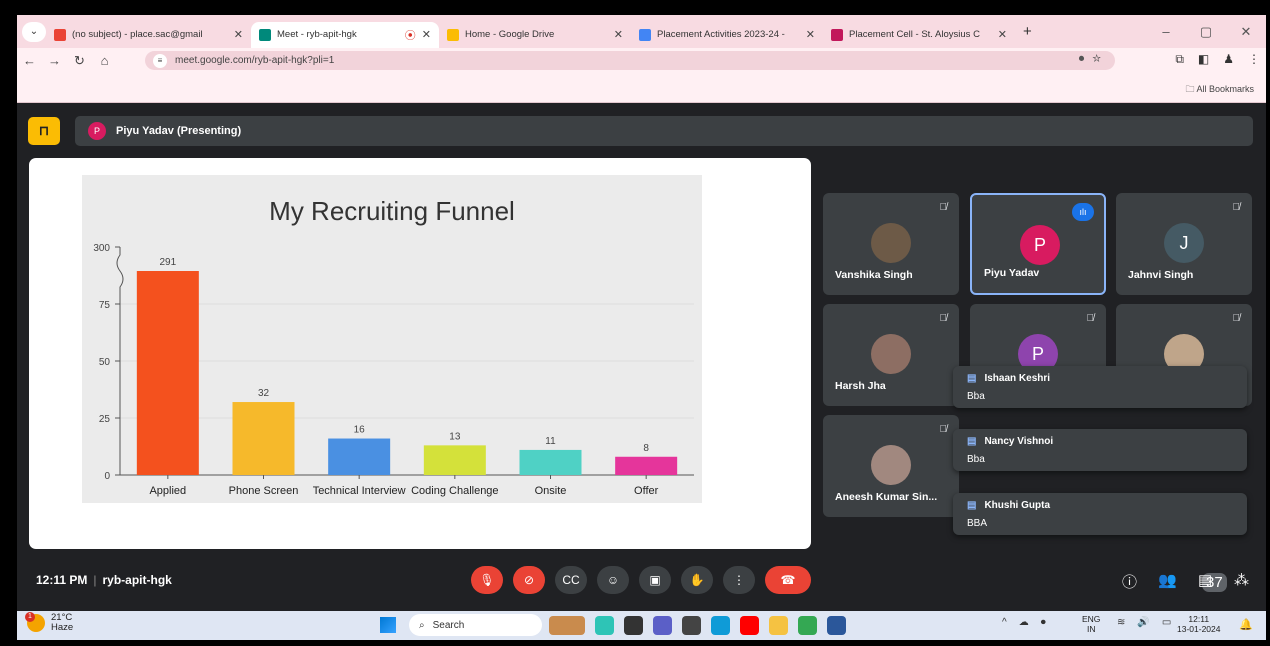 The width and height of the screenshot is (1270, 646). Describe the element at coordinates (79, 61) in the screenshot. I see `reload-icon: ↻` at that location.